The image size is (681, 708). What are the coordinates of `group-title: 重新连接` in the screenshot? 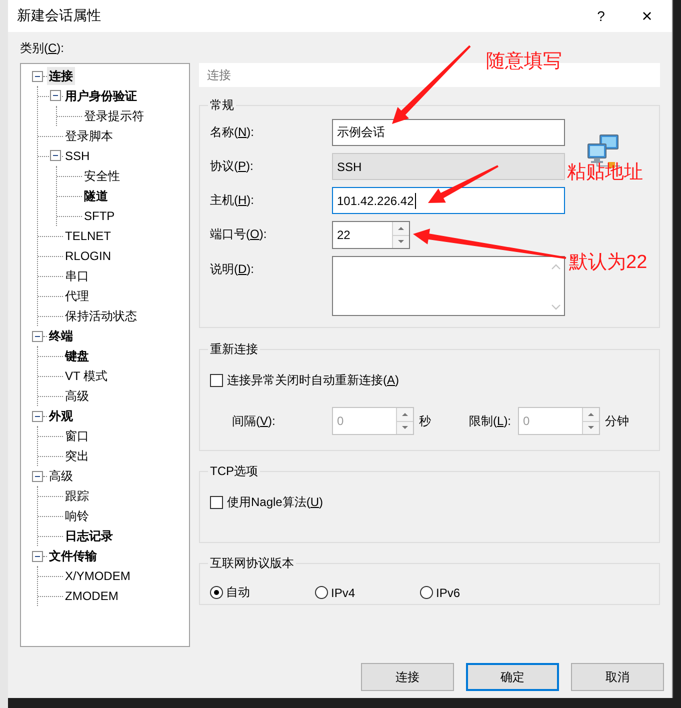 It's located at (234, 349).